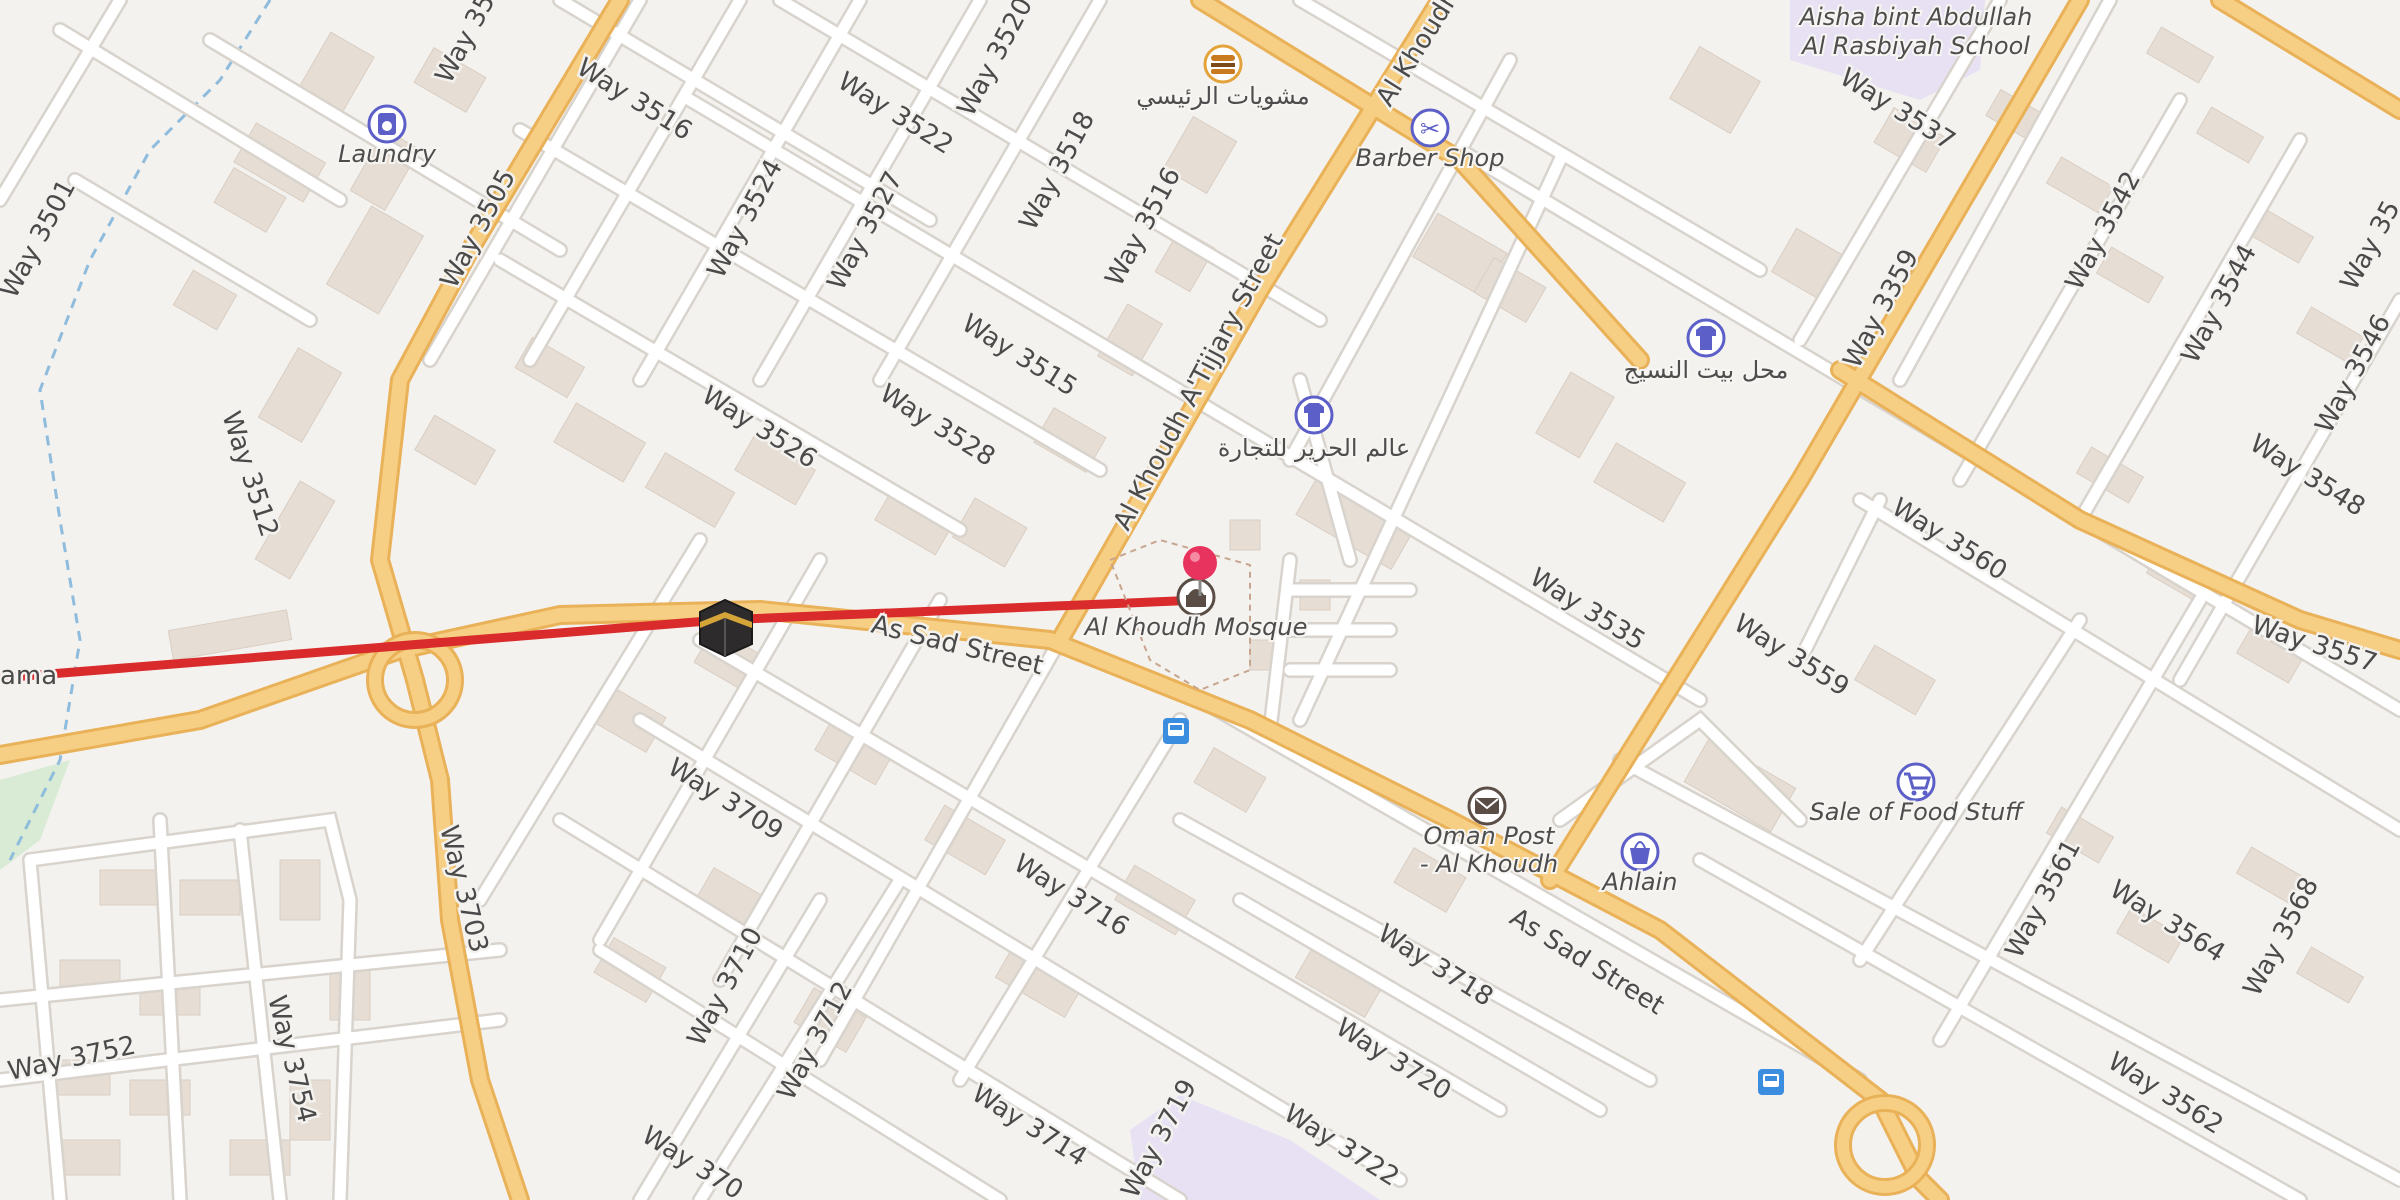  Describe the element at coordinates (1195, 557) in the screenshot. I see `location-pin-highlight` at that location.